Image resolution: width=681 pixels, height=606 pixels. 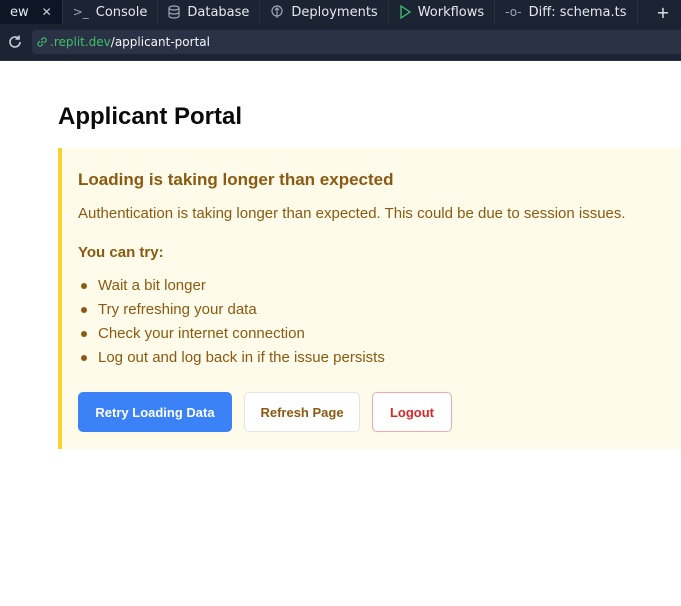 I want to click on list-item: Wait a bit longer, so click(x=231, y=286).